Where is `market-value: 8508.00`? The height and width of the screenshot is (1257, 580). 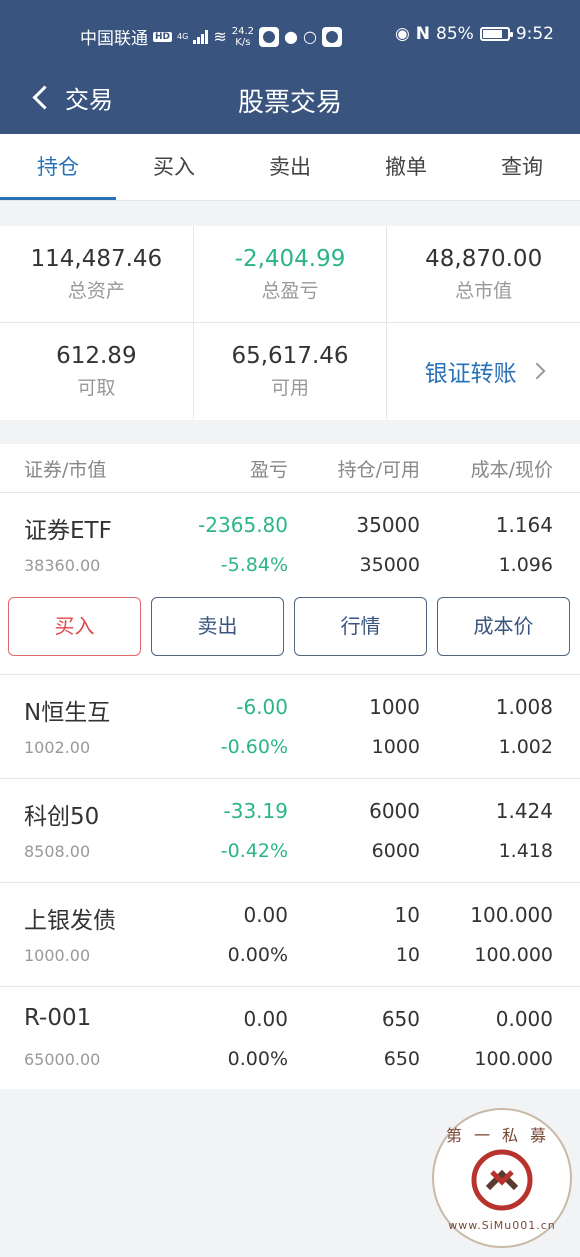
market-value: 8508.00 is located at coordinates (57, 851).